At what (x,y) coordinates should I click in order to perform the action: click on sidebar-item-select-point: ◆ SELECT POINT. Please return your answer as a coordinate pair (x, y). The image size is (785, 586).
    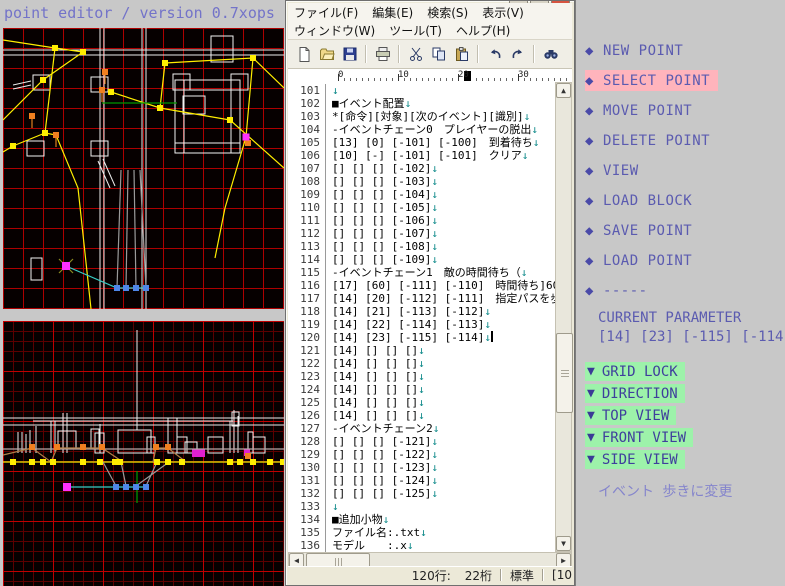
    Looking at the image, I should click on (652, 80).